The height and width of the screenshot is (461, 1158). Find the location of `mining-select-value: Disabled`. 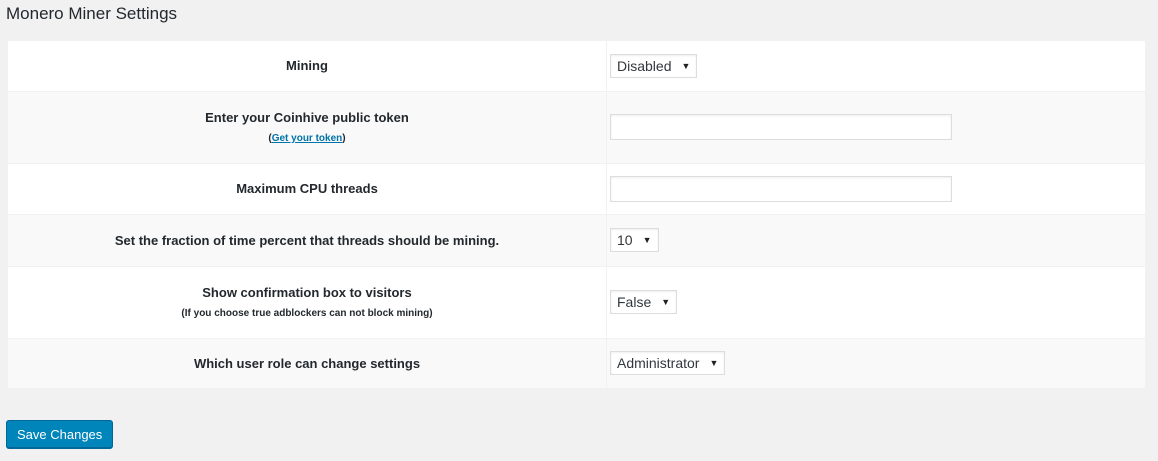

mining-select-value: Disabled is located at coordinates (644, 65).